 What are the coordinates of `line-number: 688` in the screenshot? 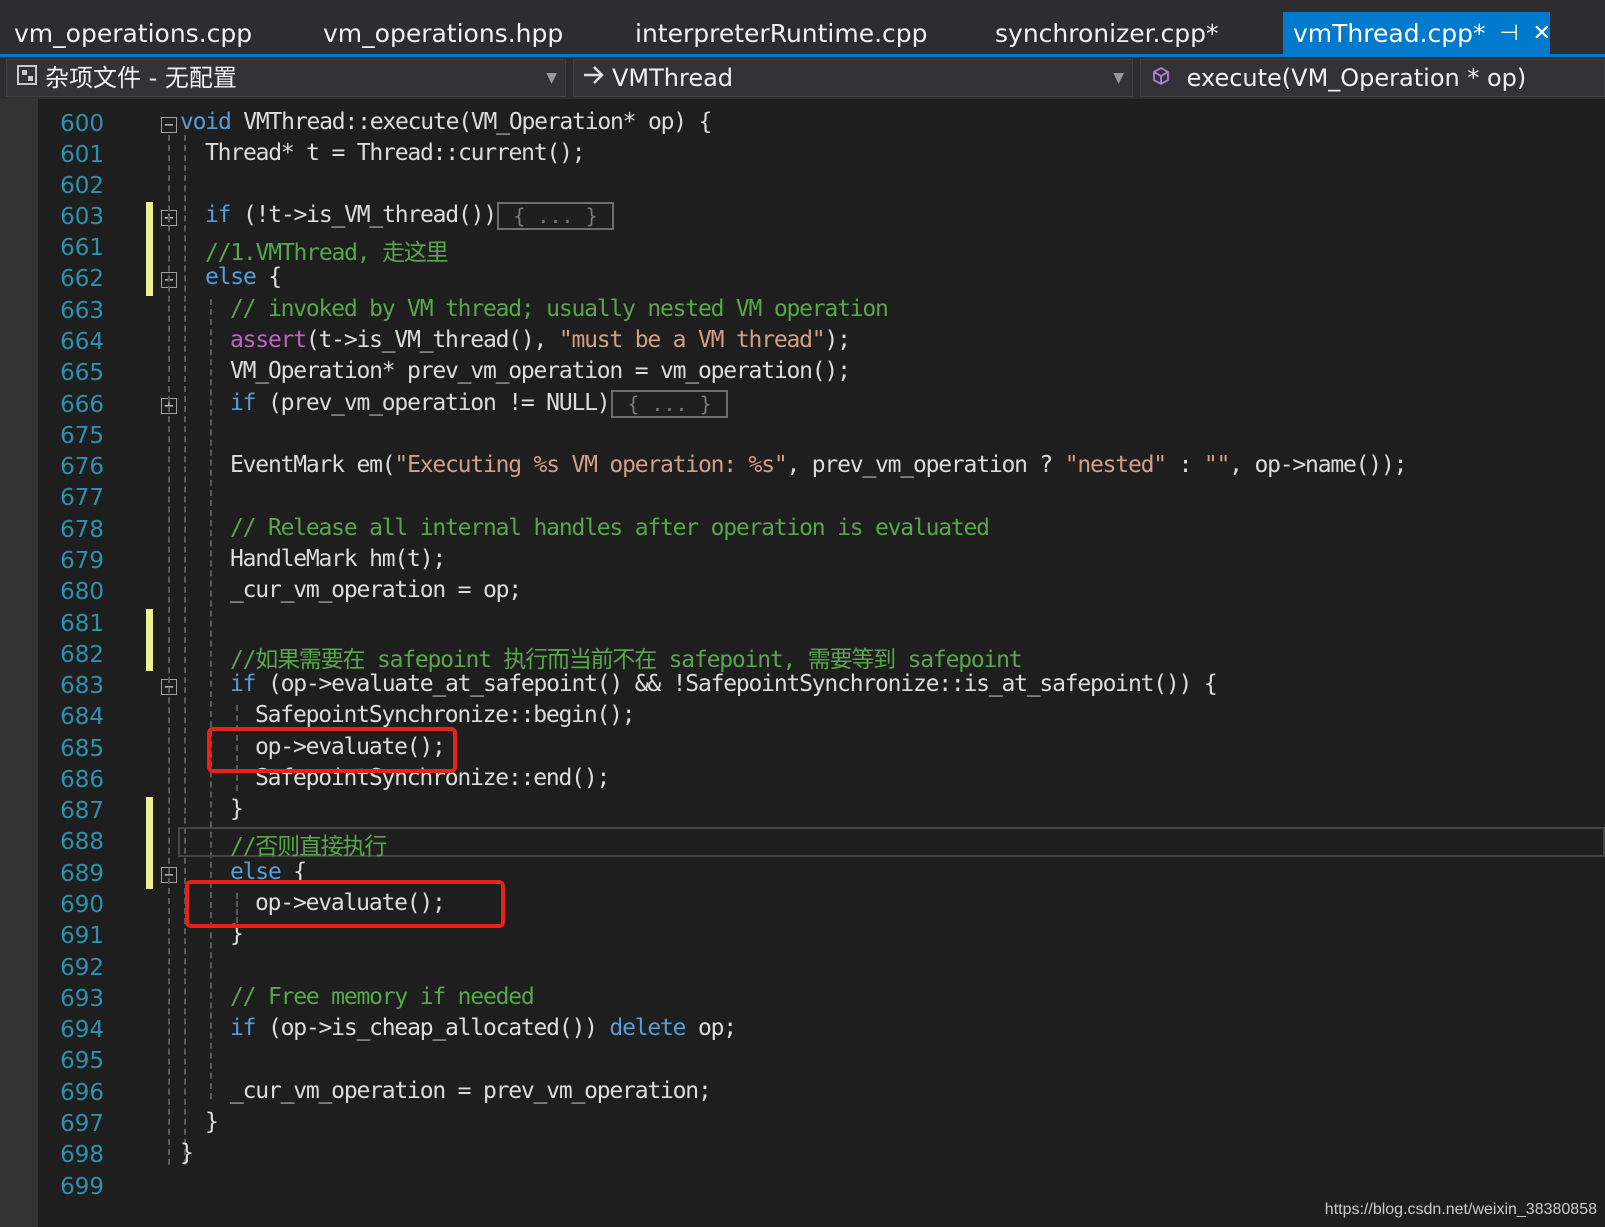 It's located at (82, 842).